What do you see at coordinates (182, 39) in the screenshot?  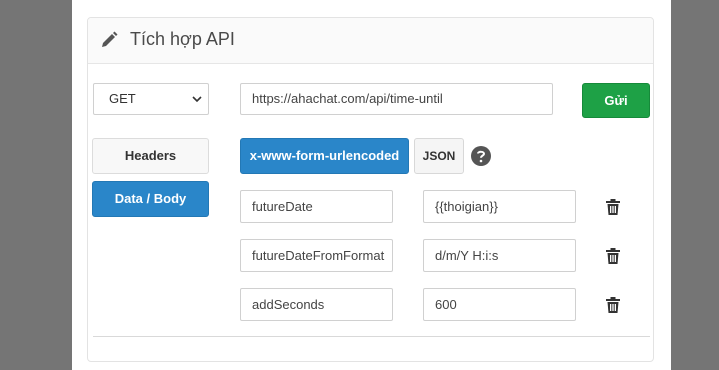 I see `panel-title: Tích hợp API` at bounding box center [182, 39].